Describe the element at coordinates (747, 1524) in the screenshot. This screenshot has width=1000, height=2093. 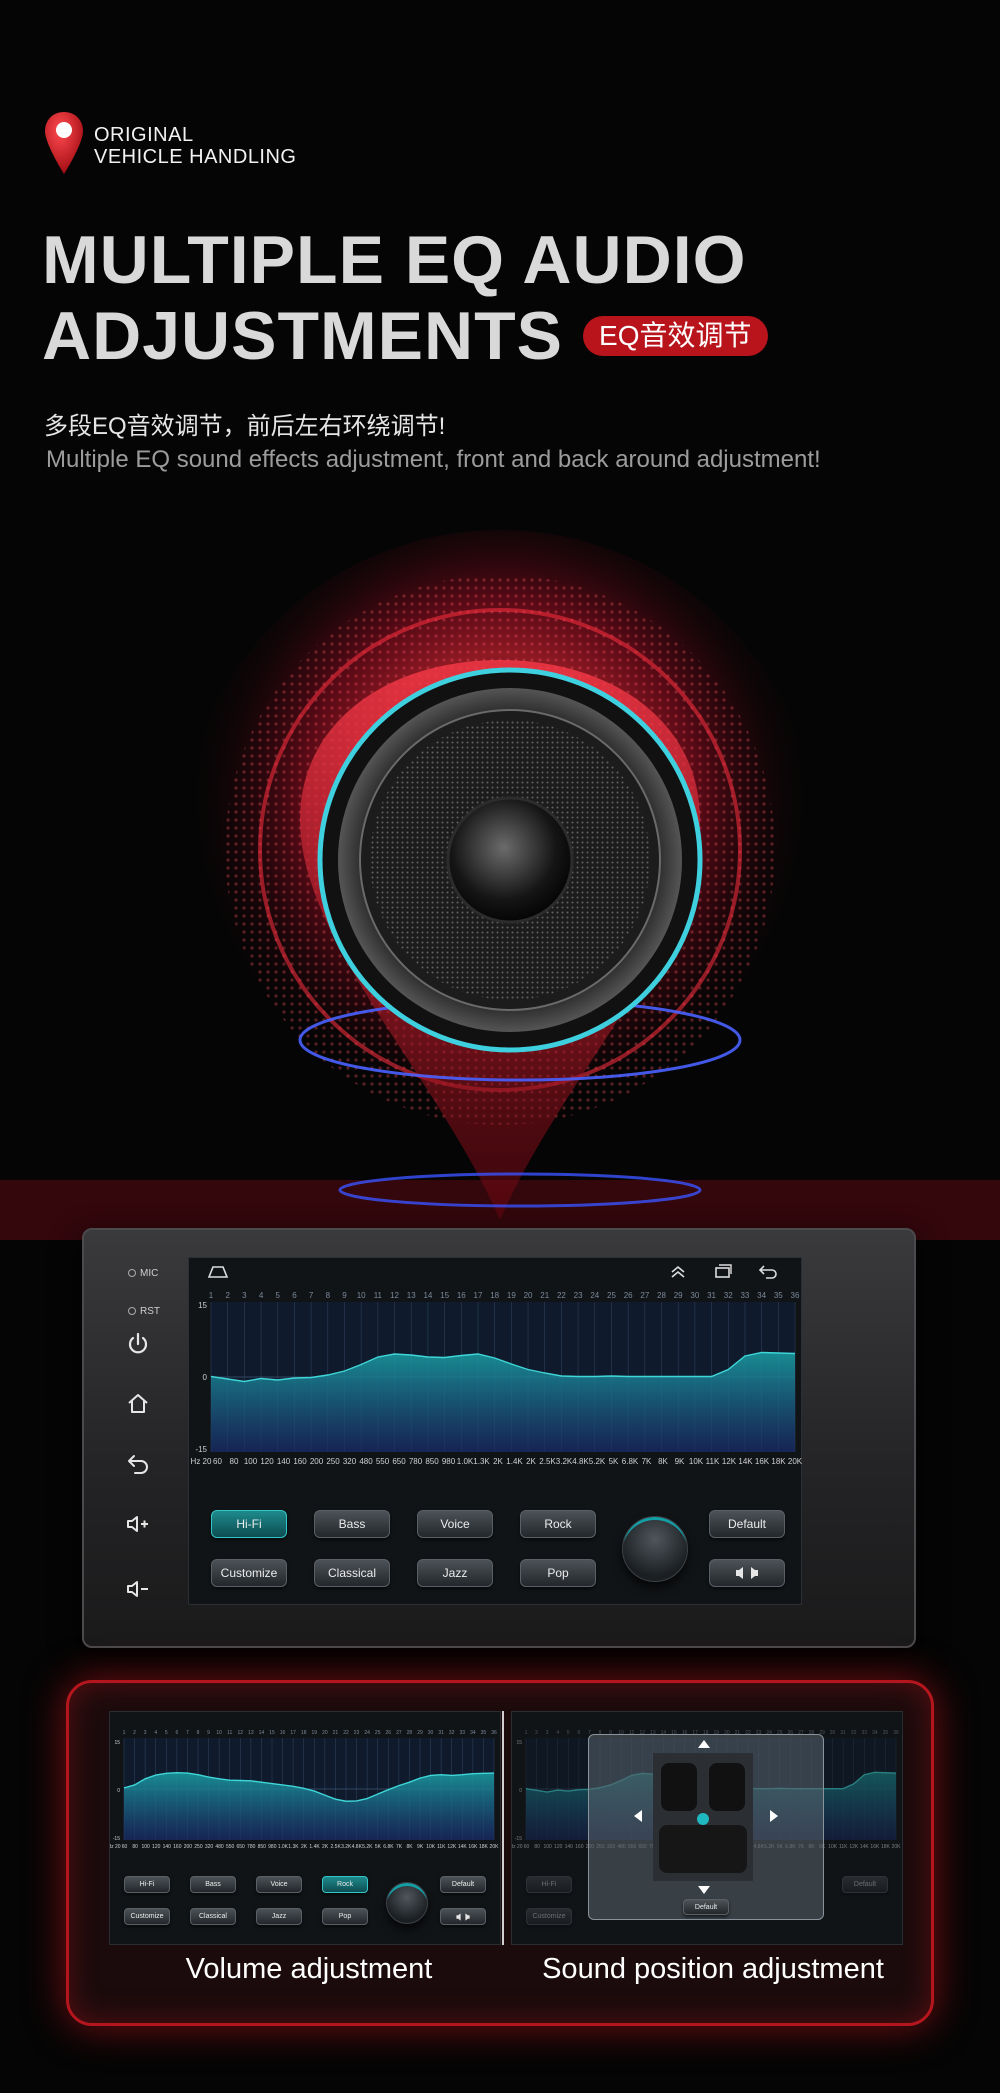
I see `default-button: Default` at that location.